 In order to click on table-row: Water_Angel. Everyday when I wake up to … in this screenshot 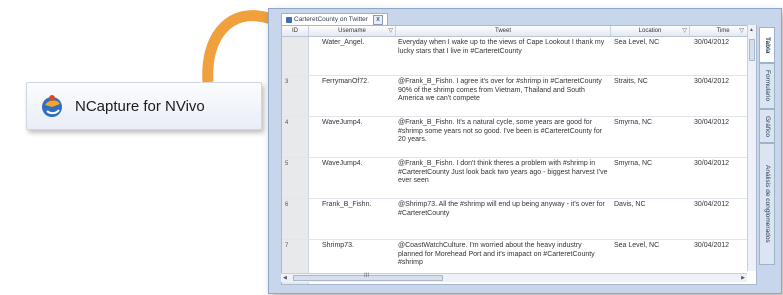, I will do `click(519, 56)`.